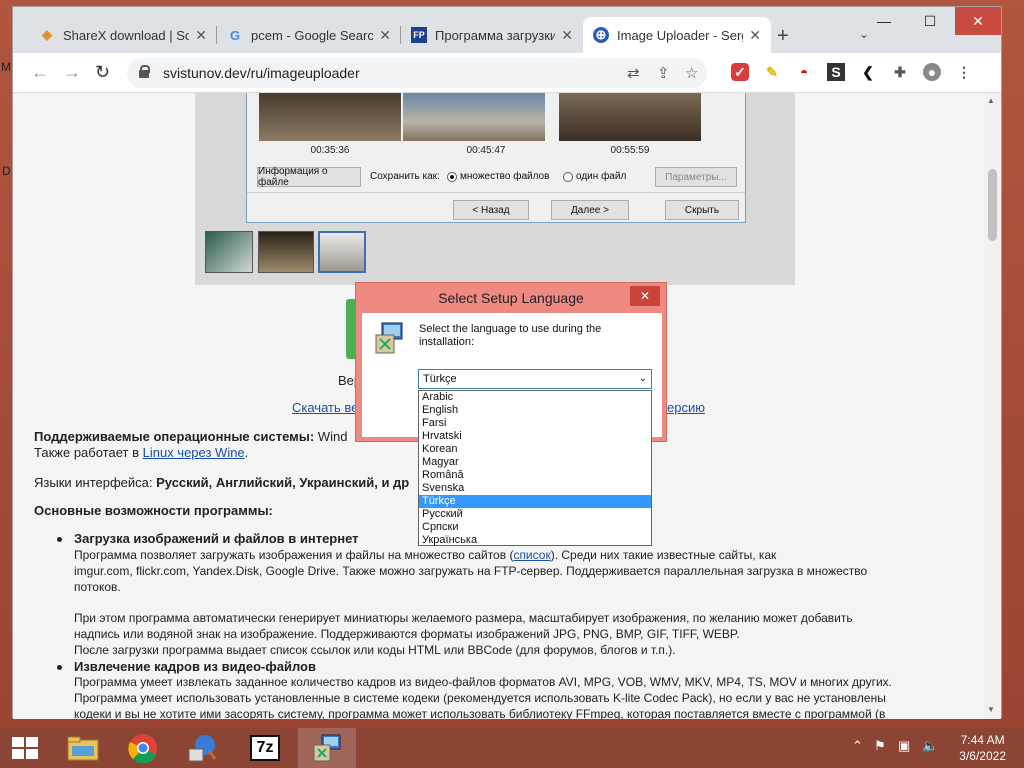 The height and width of the screenshot is (768, 1024). Describe the element at coordinates (194, 452) in the screenshot. I see `linux-wine-link: Linux через Wine` at that location.